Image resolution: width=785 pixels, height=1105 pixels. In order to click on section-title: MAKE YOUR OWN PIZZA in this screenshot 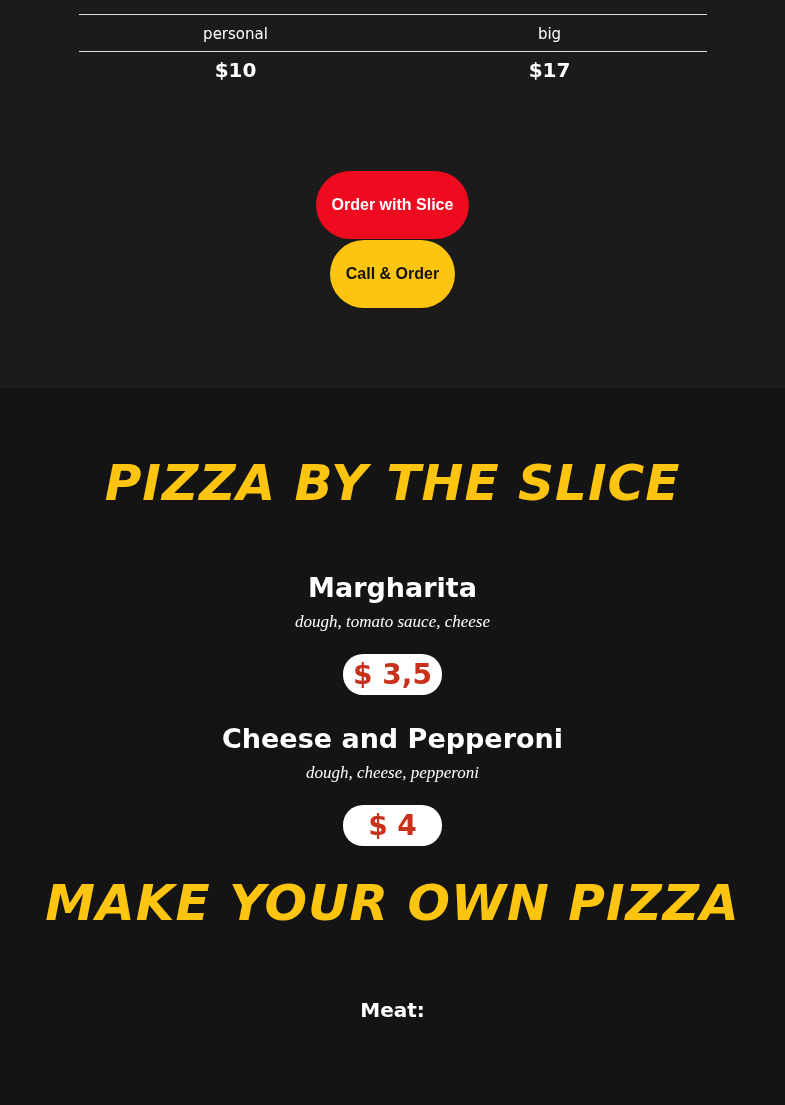, I will do `click(392, 903)`.